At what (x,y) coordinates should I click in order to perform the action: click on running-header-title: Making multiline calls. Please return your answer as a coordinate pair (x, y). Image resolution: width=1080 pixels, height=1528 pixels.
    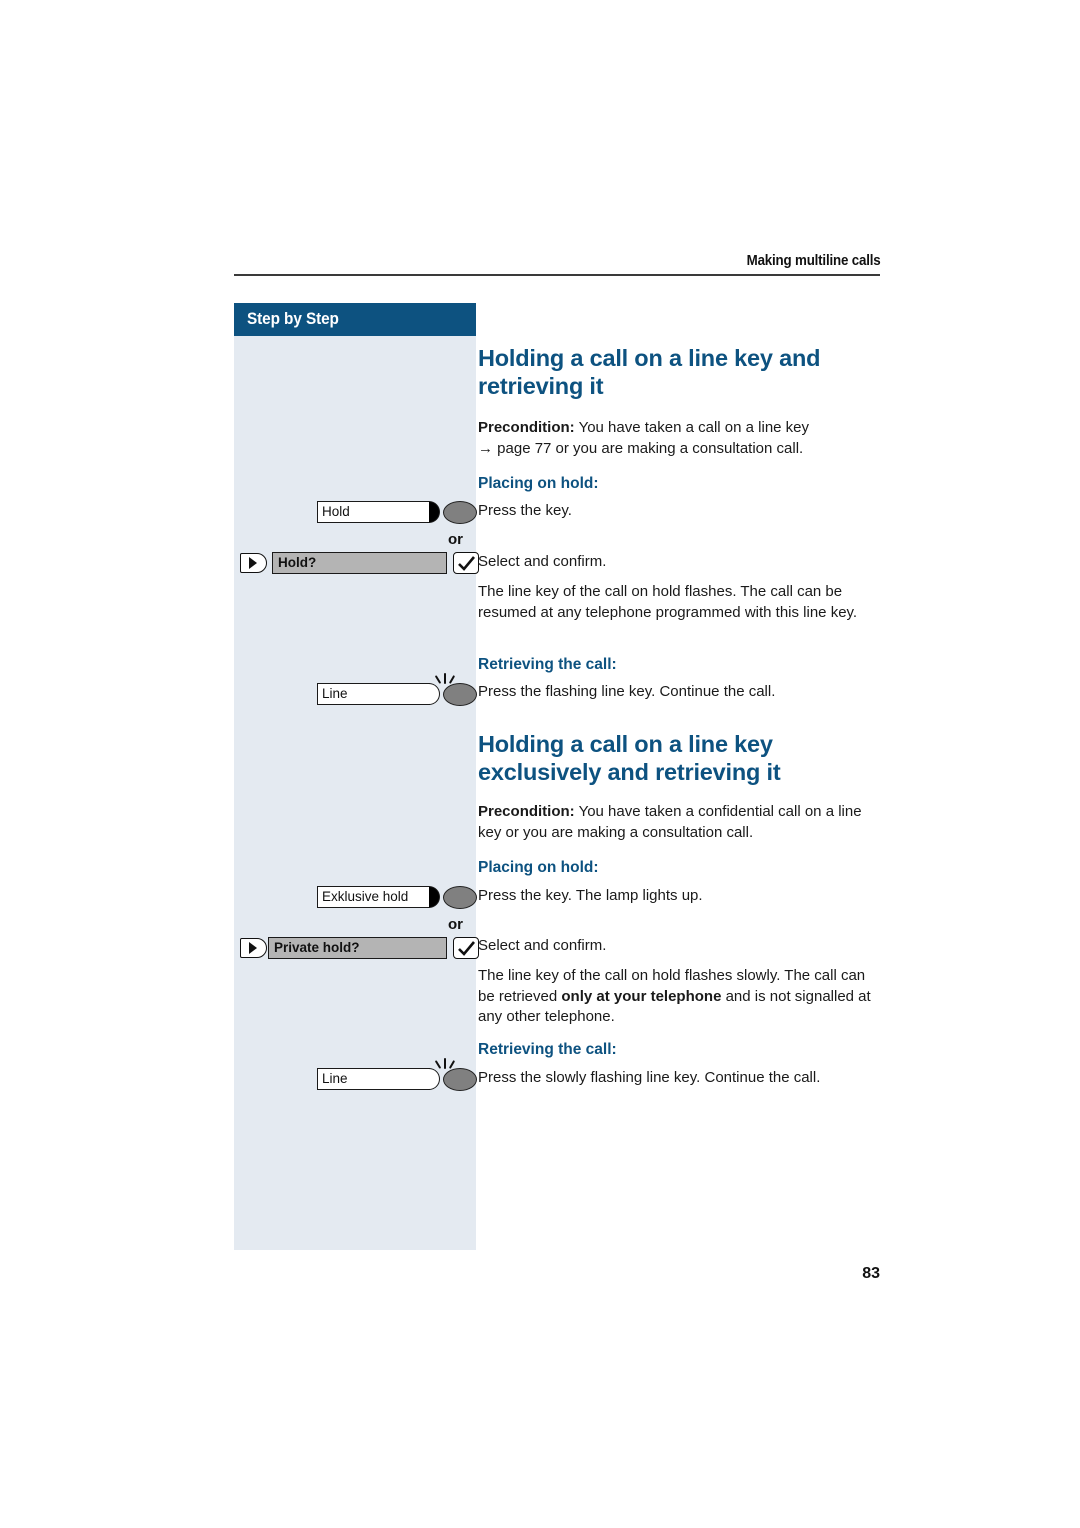
    Looking at the image, I should click on (813, 261).